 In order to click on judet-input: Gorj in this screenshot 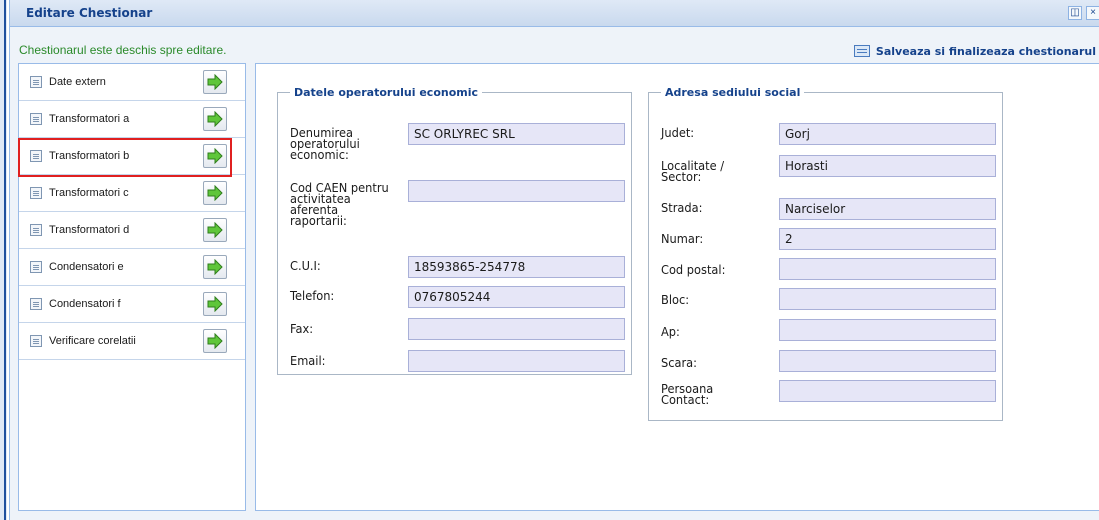, I will do `click(887, 134)`.